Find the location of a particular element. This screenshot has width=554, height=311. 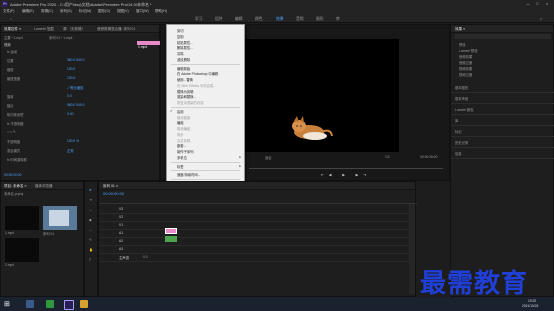

context-menu-item: 标签 is located at coordinates (180, 166).